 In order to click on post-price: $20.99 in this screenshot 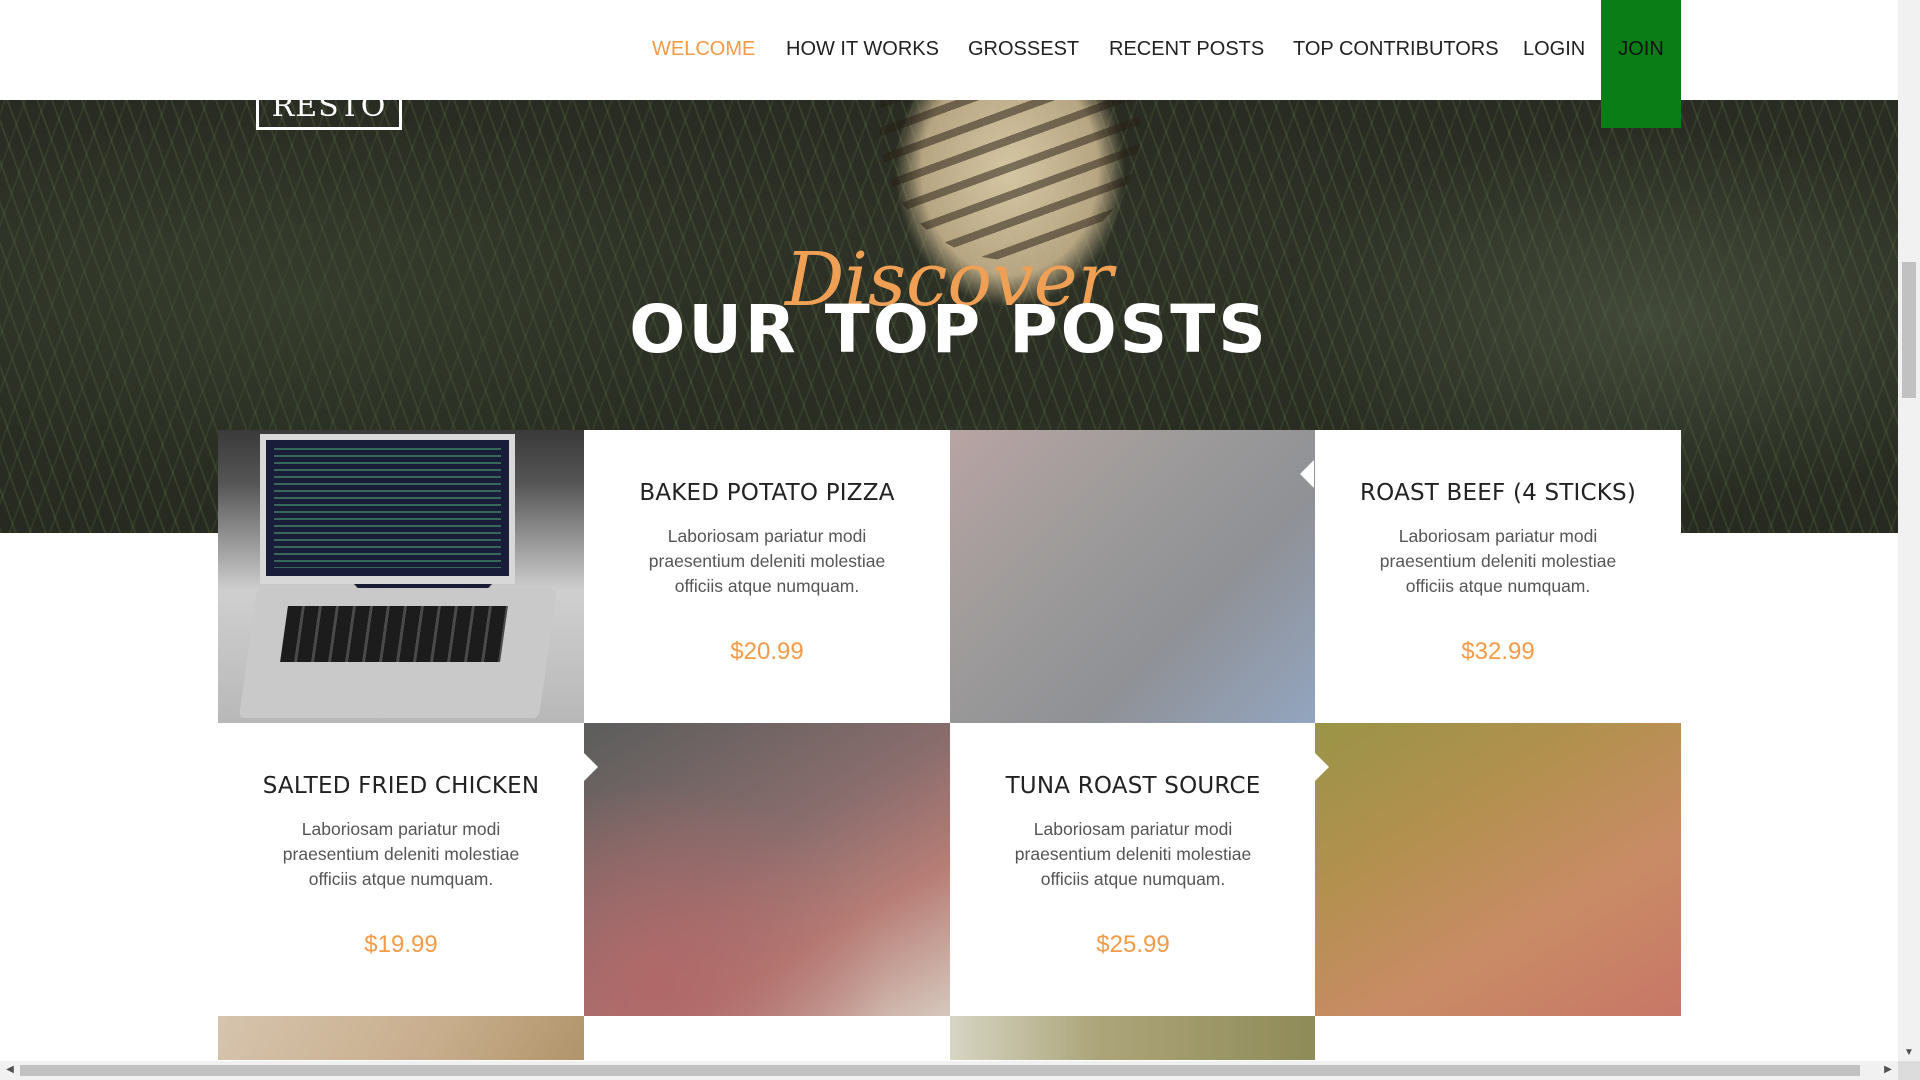, I will do `click(767, 651)`.